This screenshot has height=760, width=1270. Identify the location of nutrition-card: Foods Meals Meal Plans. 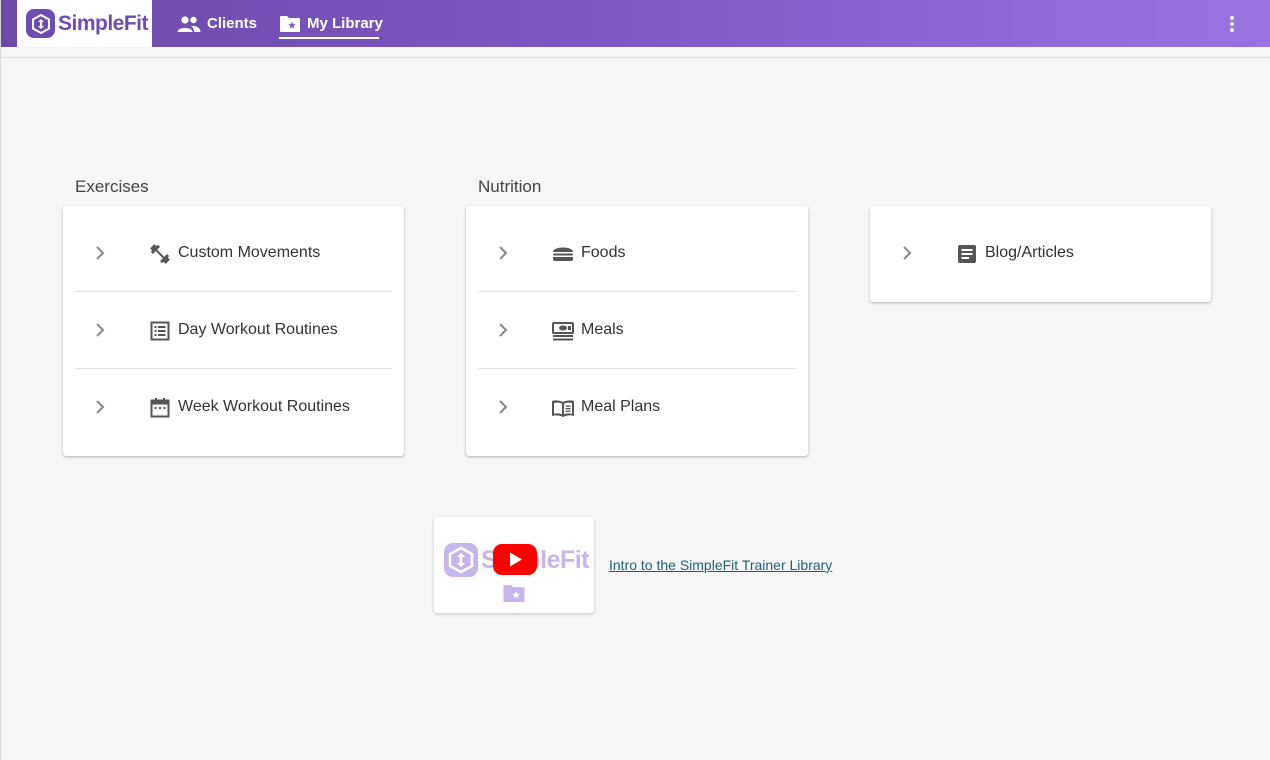
(637, 331).